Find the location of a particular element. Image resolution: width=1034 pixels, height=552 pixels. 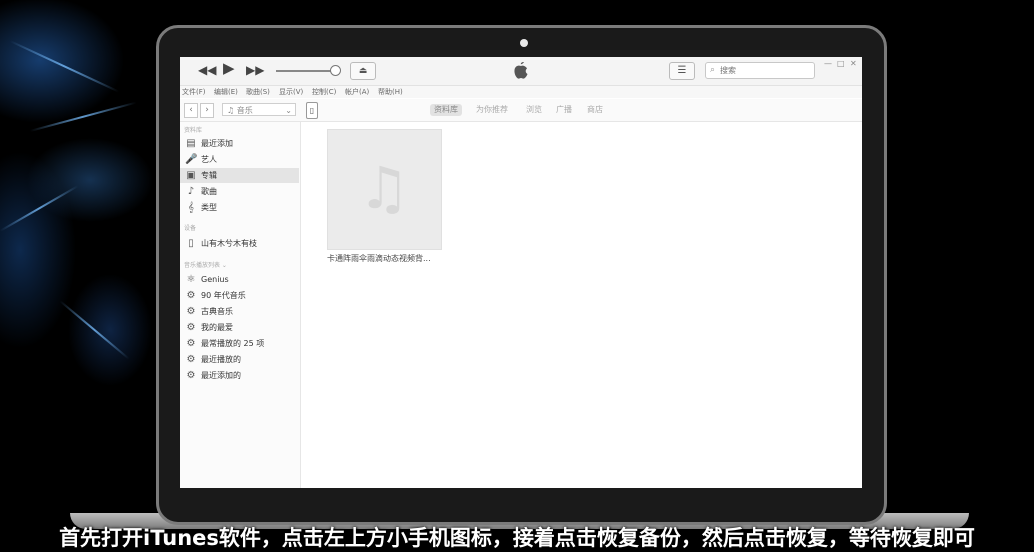

rewind-icon: ◀◀ is located at coordinates (207, 70).